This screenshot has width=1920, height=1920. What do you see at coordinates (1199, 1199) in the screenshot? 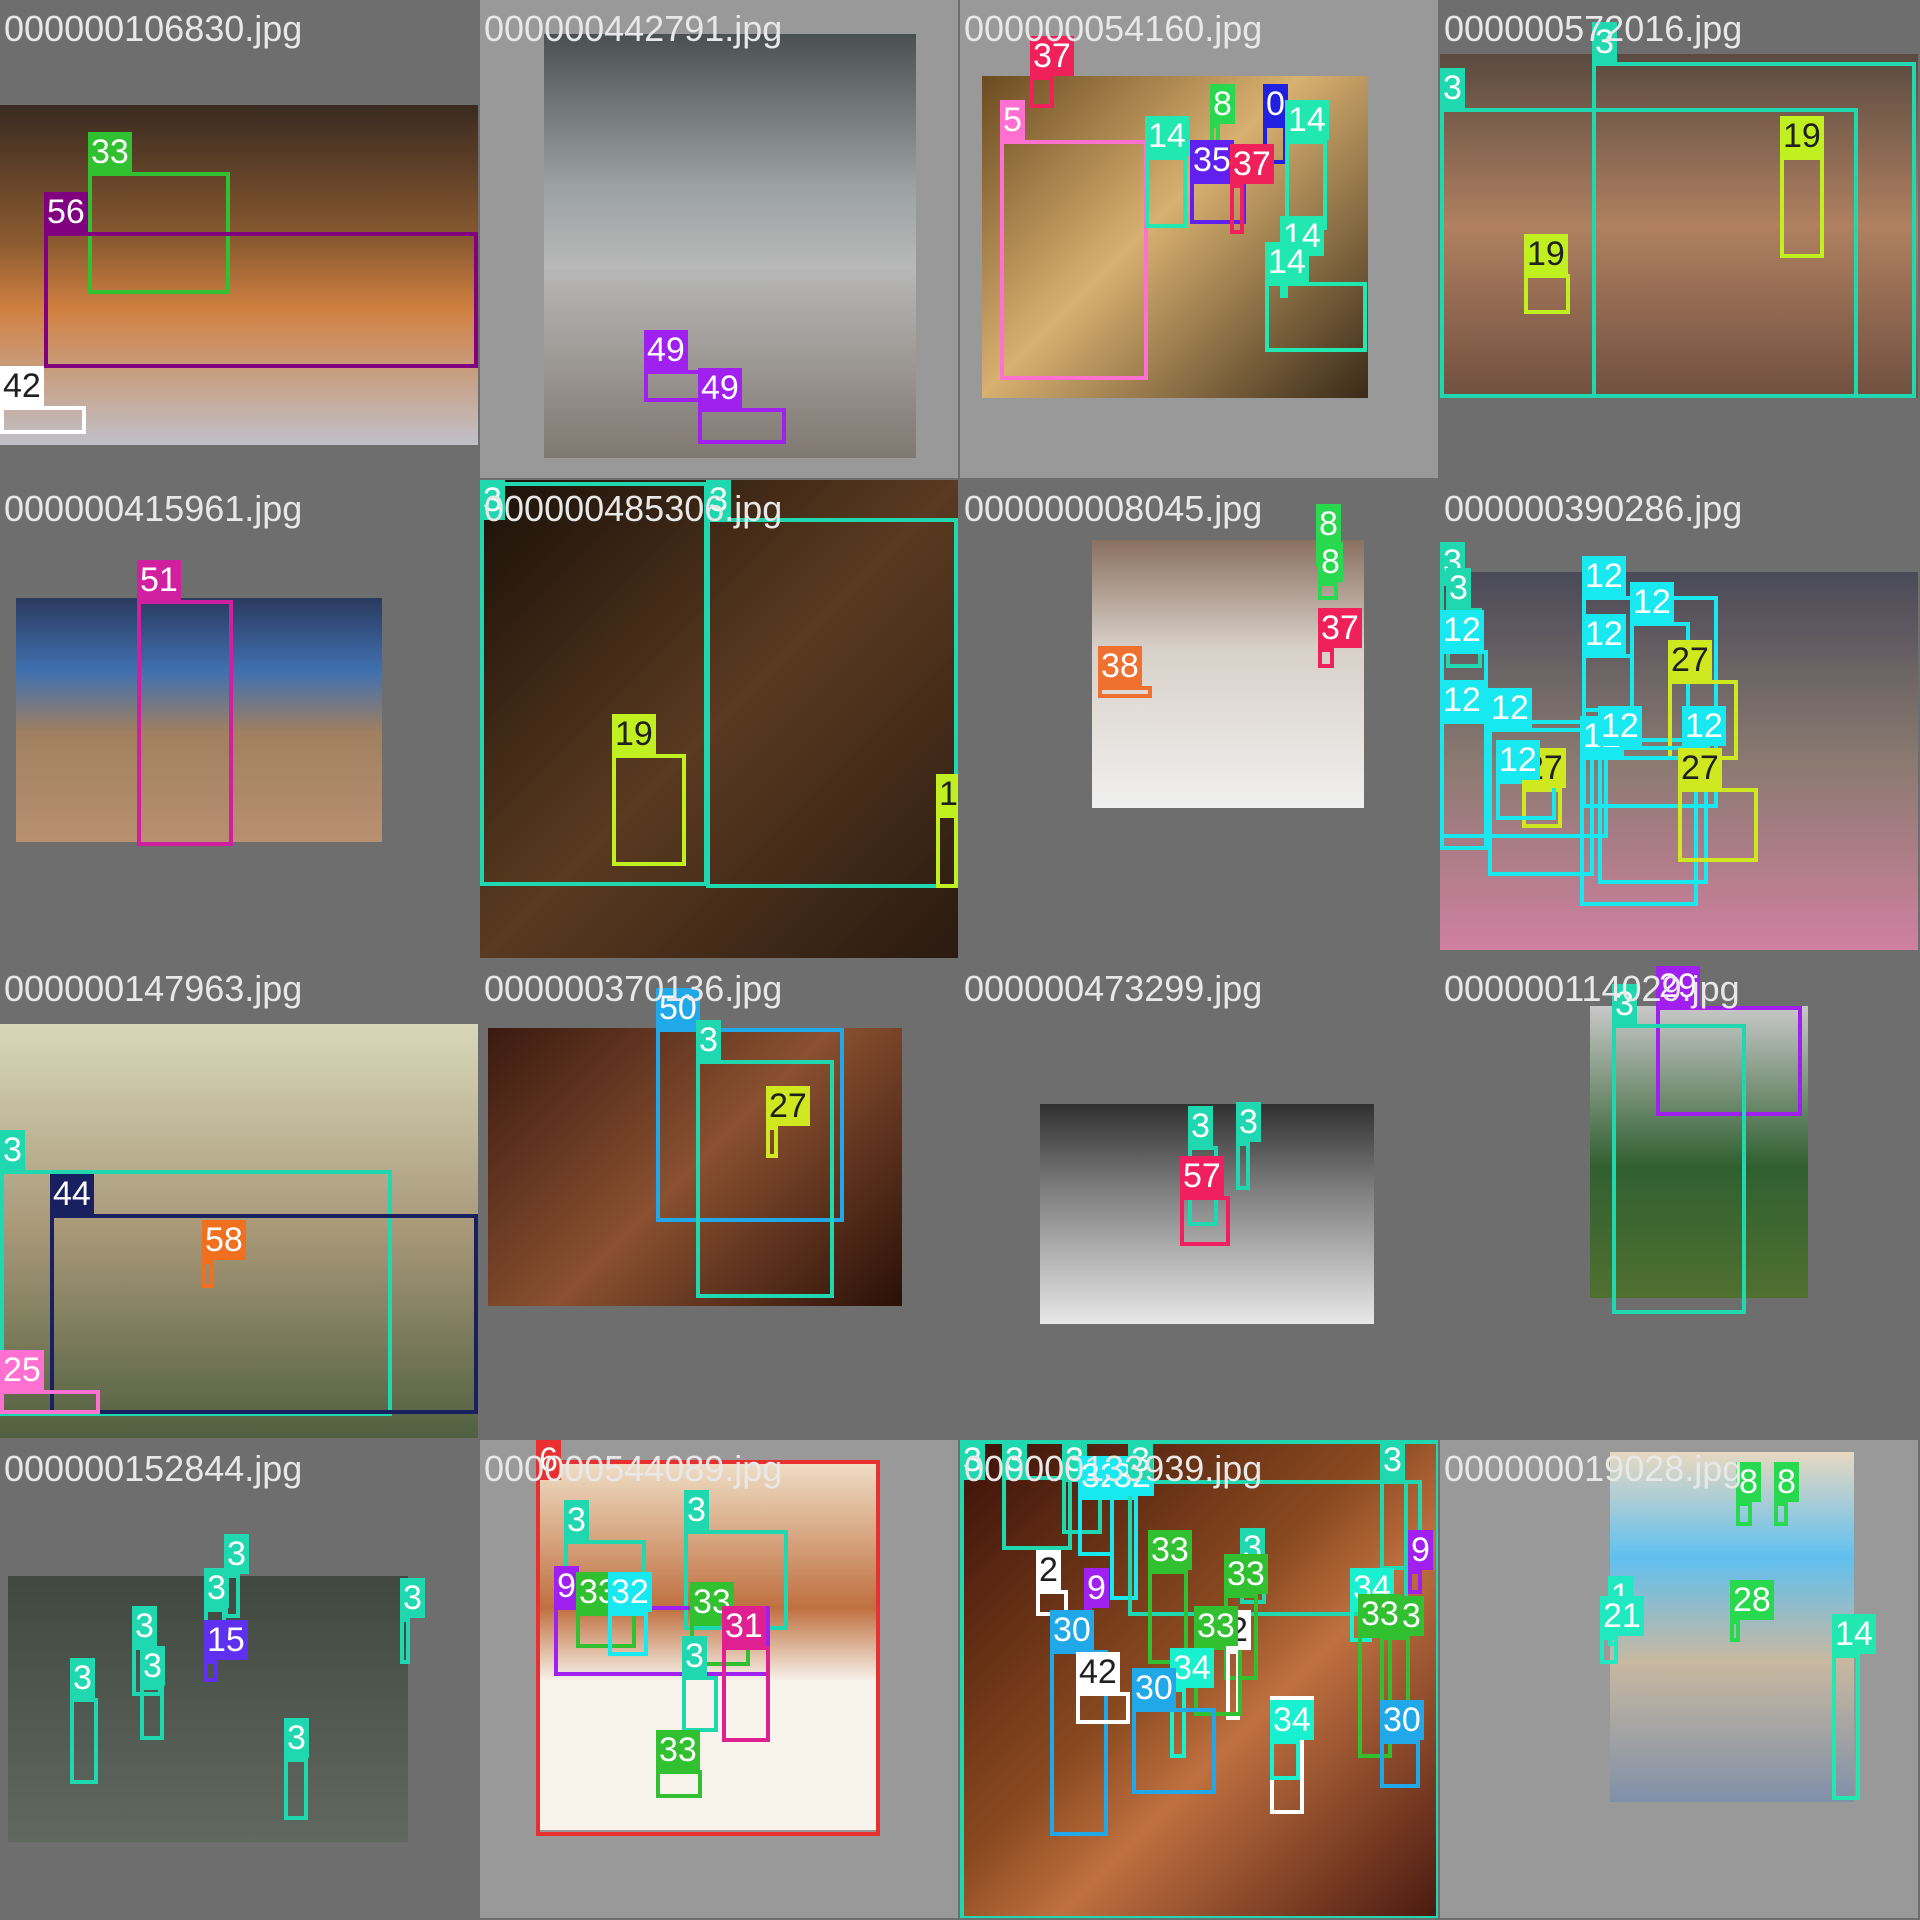
I see `image-tile: 000000473299.jpg 3 3 57` at bounding box center [1199, 1199].